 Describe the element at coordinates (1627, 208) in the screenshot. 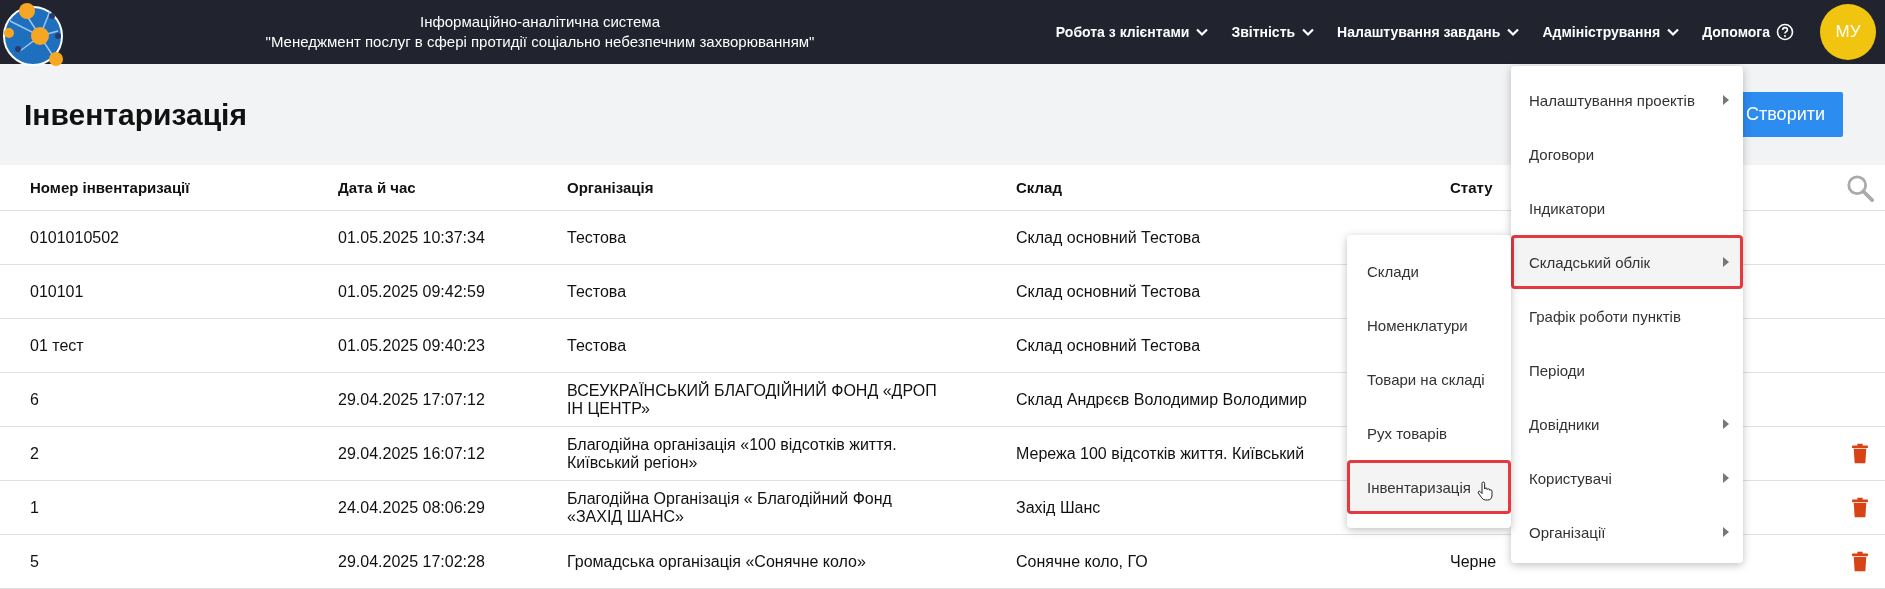

I see `menu-item: Індикатори` at that location.